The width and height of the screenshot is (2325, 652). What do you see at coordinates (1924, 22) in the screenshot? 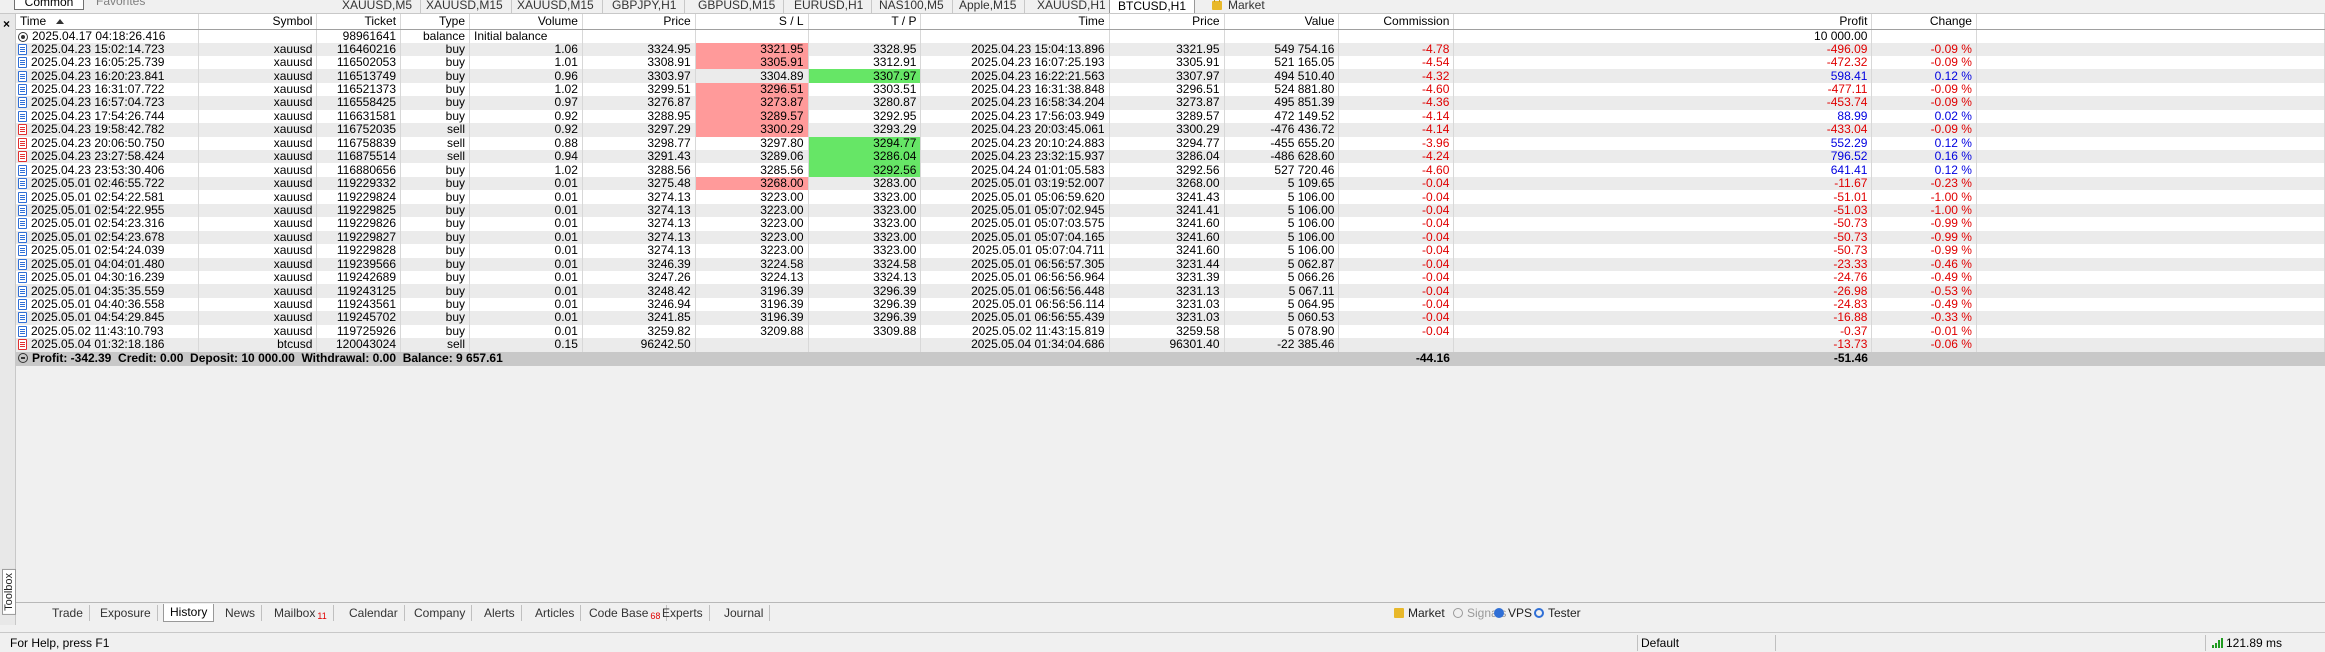
I see `col-header-change: Change` at bounding box center [1924, 22].